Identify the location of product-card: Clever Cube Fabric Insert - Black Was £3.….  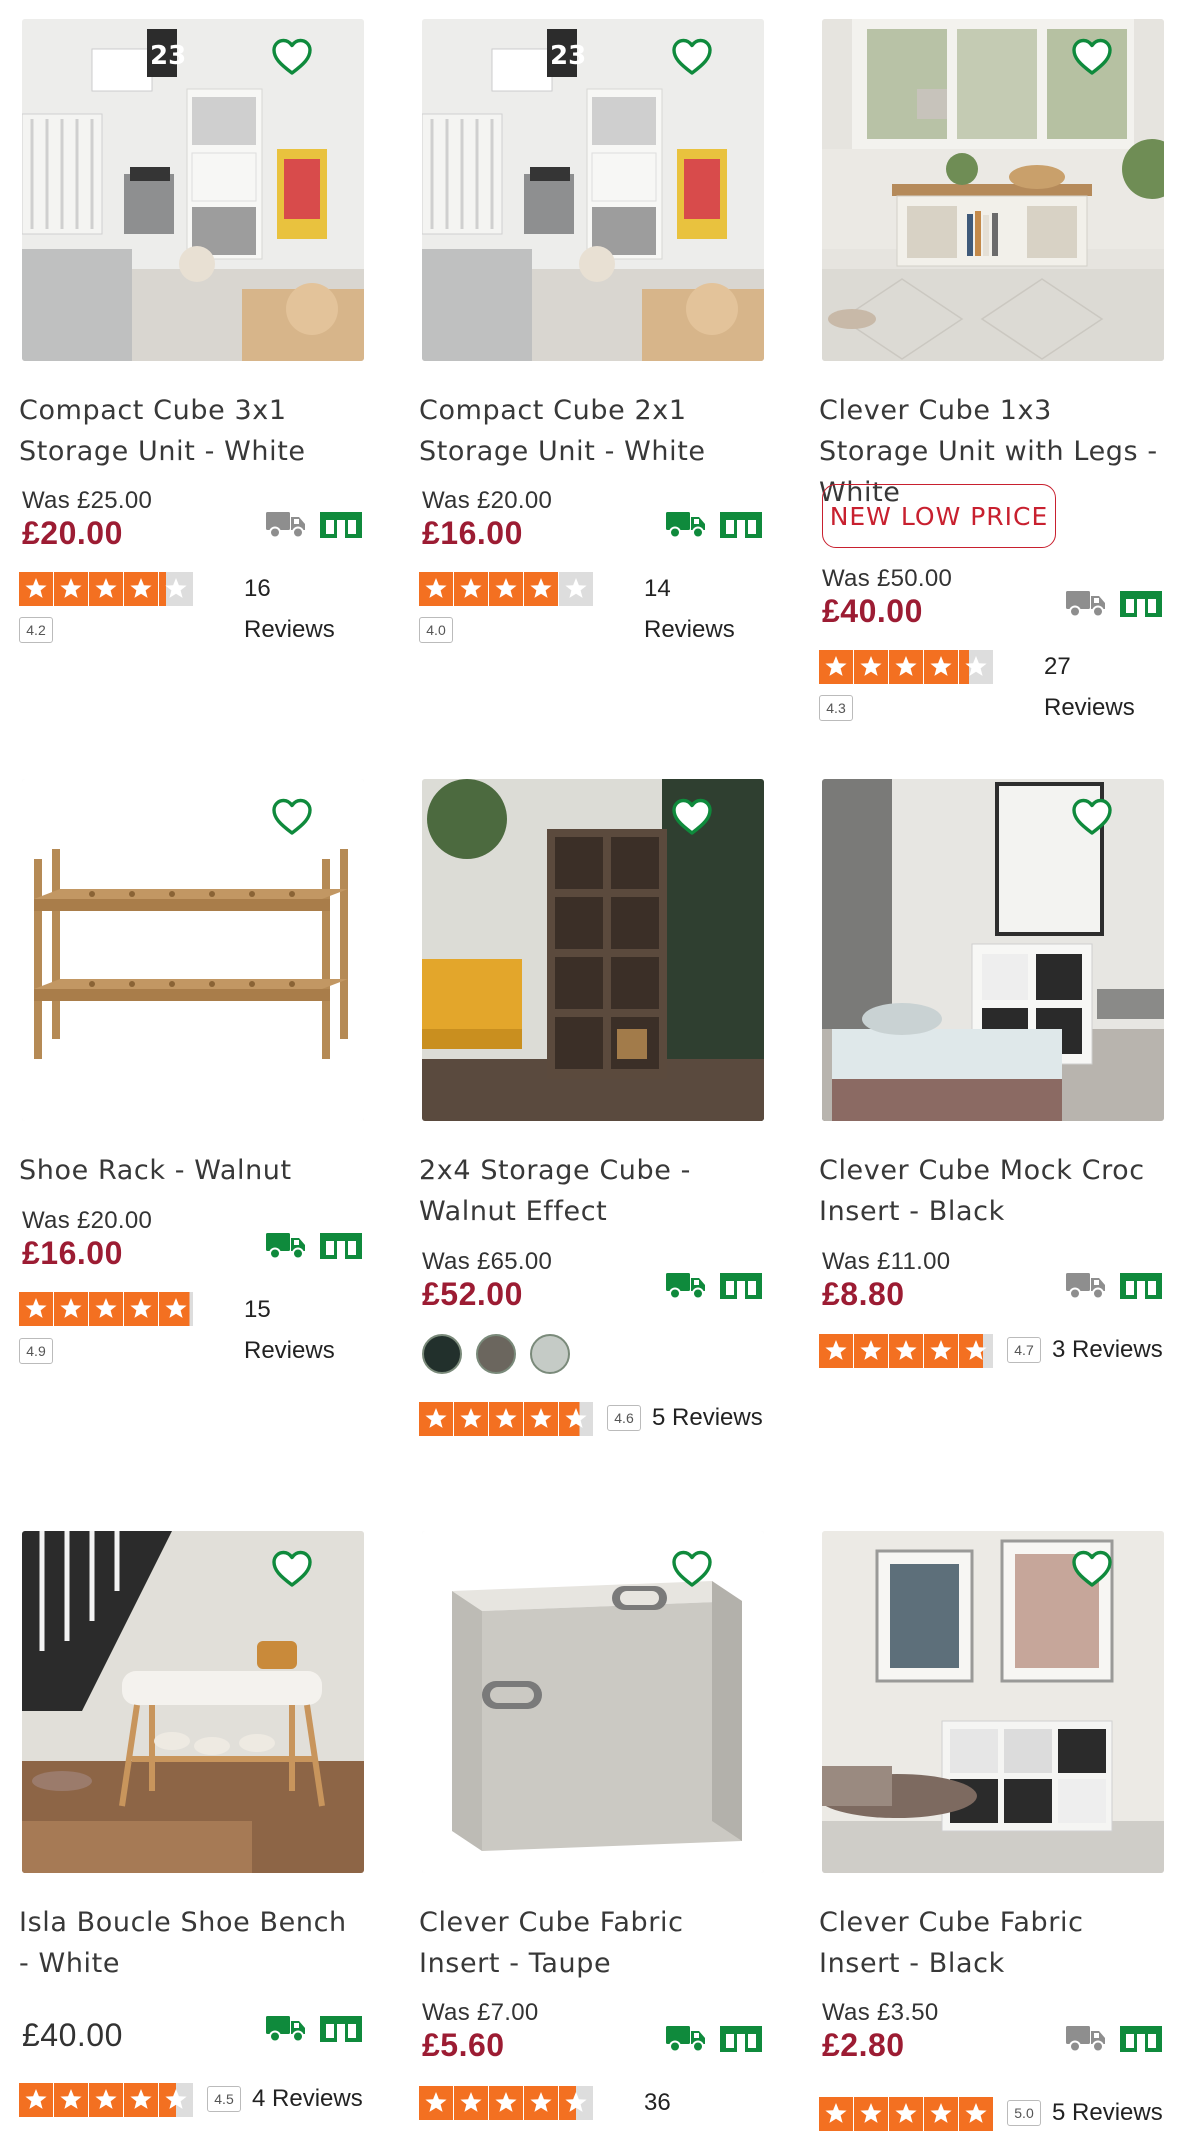
(990, 1822).